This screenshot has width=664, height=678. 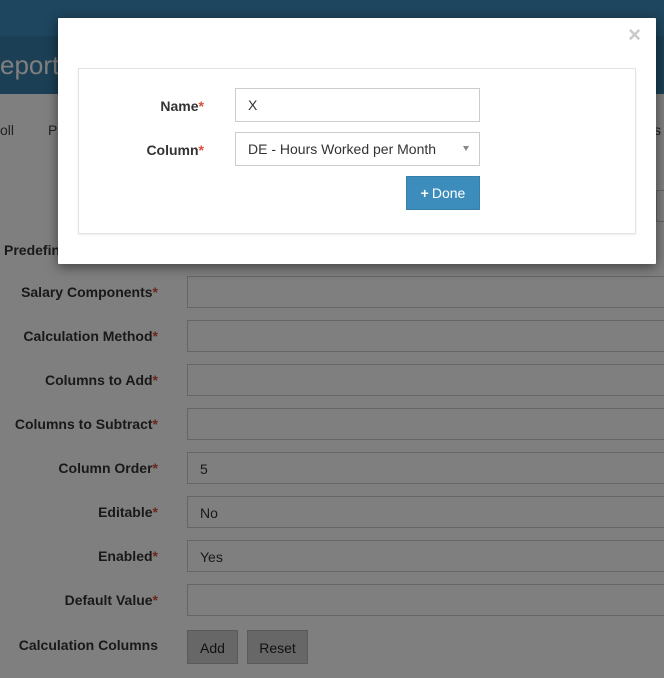 What do you see at coordinates (466, 148) in the screenshot?
I see `chevron-down-icon` at bounding box center [466, 148].